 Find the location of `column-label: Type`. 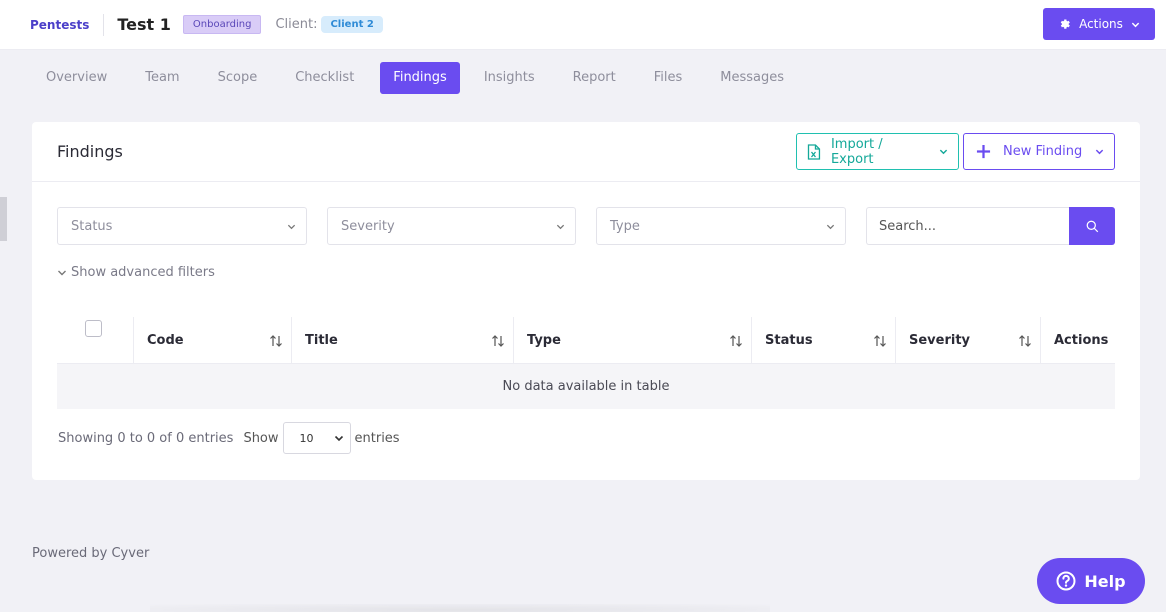

column-label: Type is located at coordinates (544, 340).